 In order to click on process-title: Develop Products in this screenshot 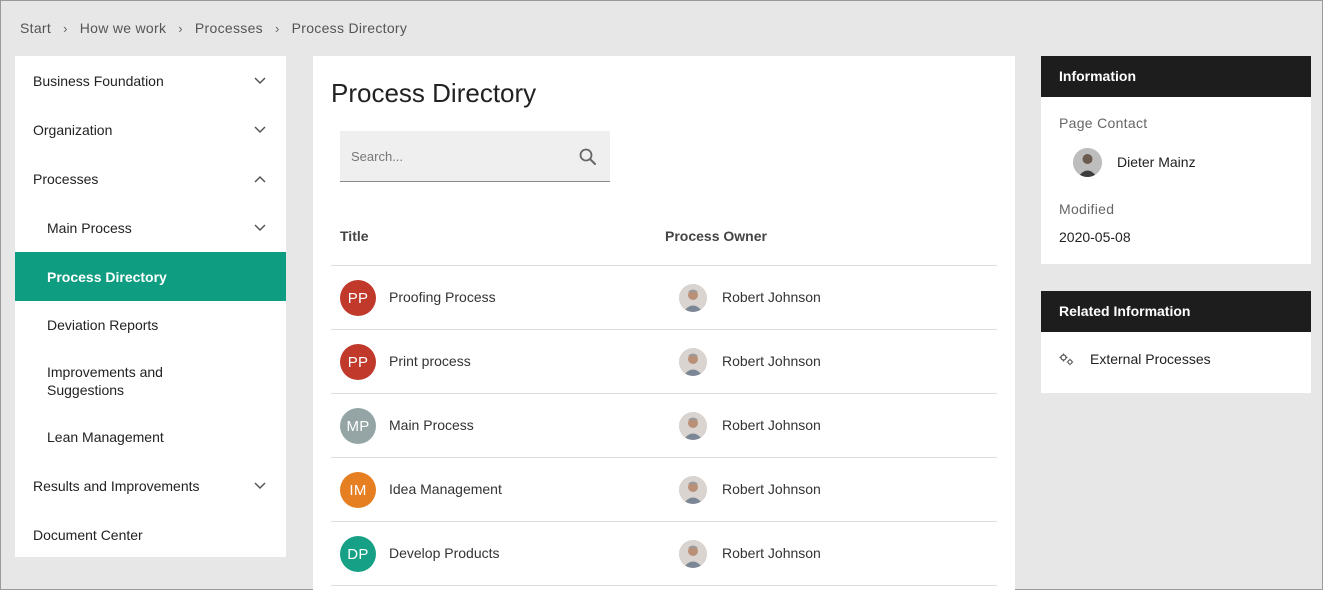, I will do `click(444, 553)`.